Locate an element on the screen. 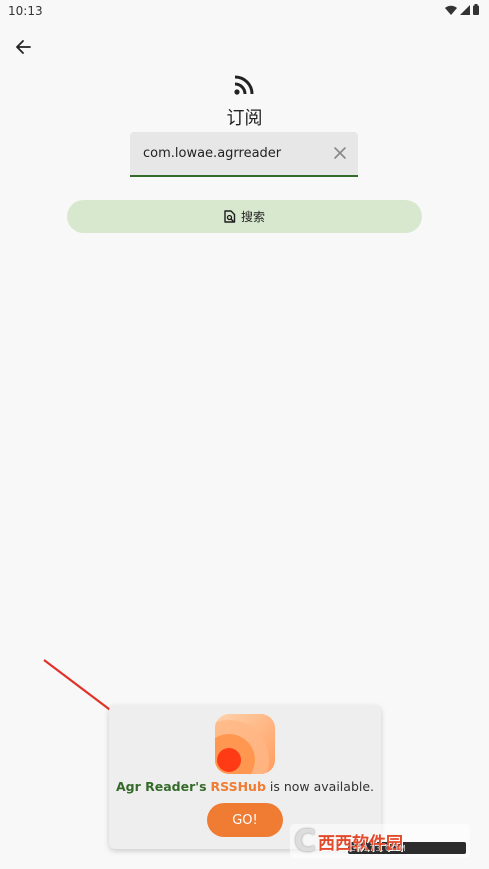 Image resolution: width=489 pixels, height=869 pixels. close-icon is located at coordinates (340, 153).